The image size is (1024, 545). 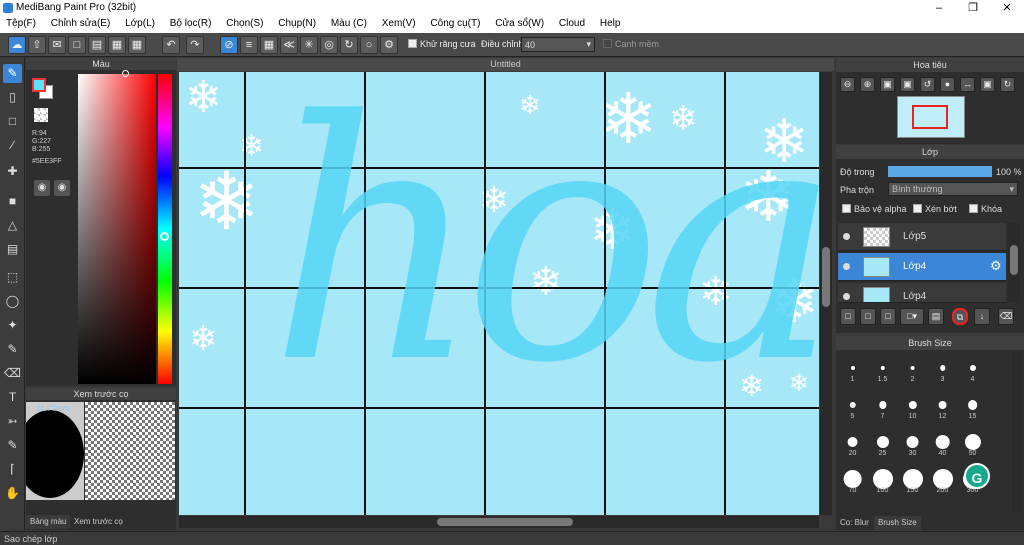 I want to click on rotate-reset-icon: ●, so click(x=947, y=84).